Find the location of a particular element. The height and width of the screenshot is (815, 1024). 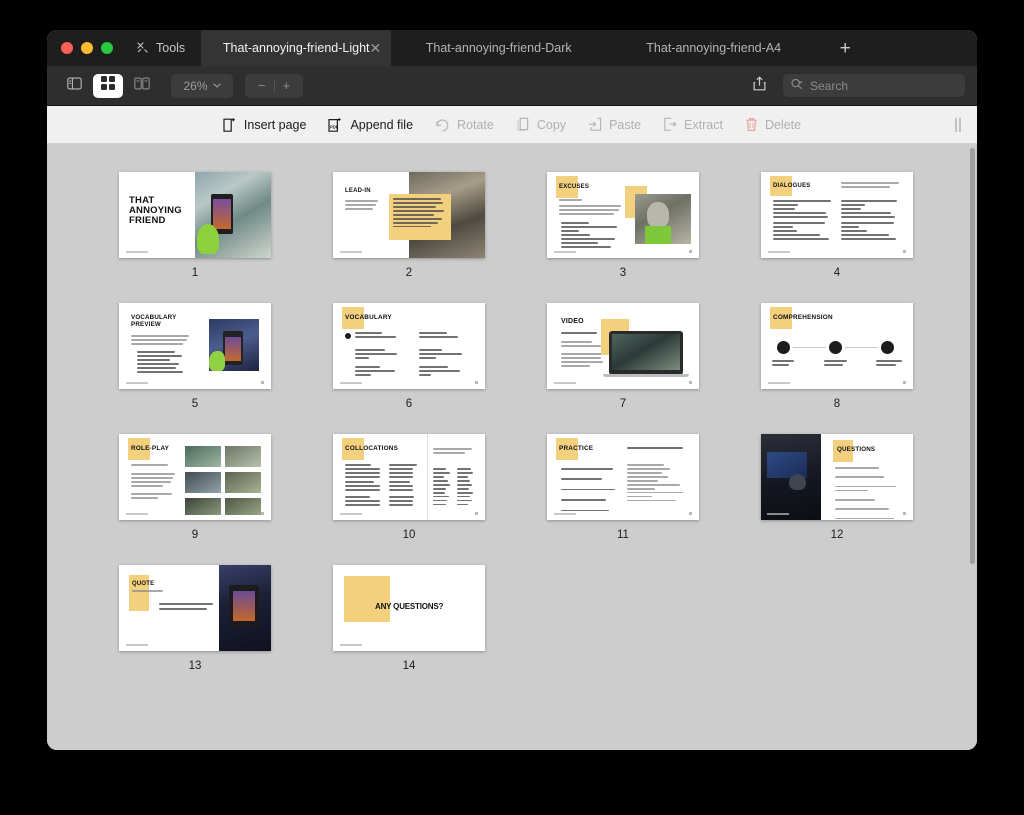

page-number: 1 is located at coordinates (195, 273).